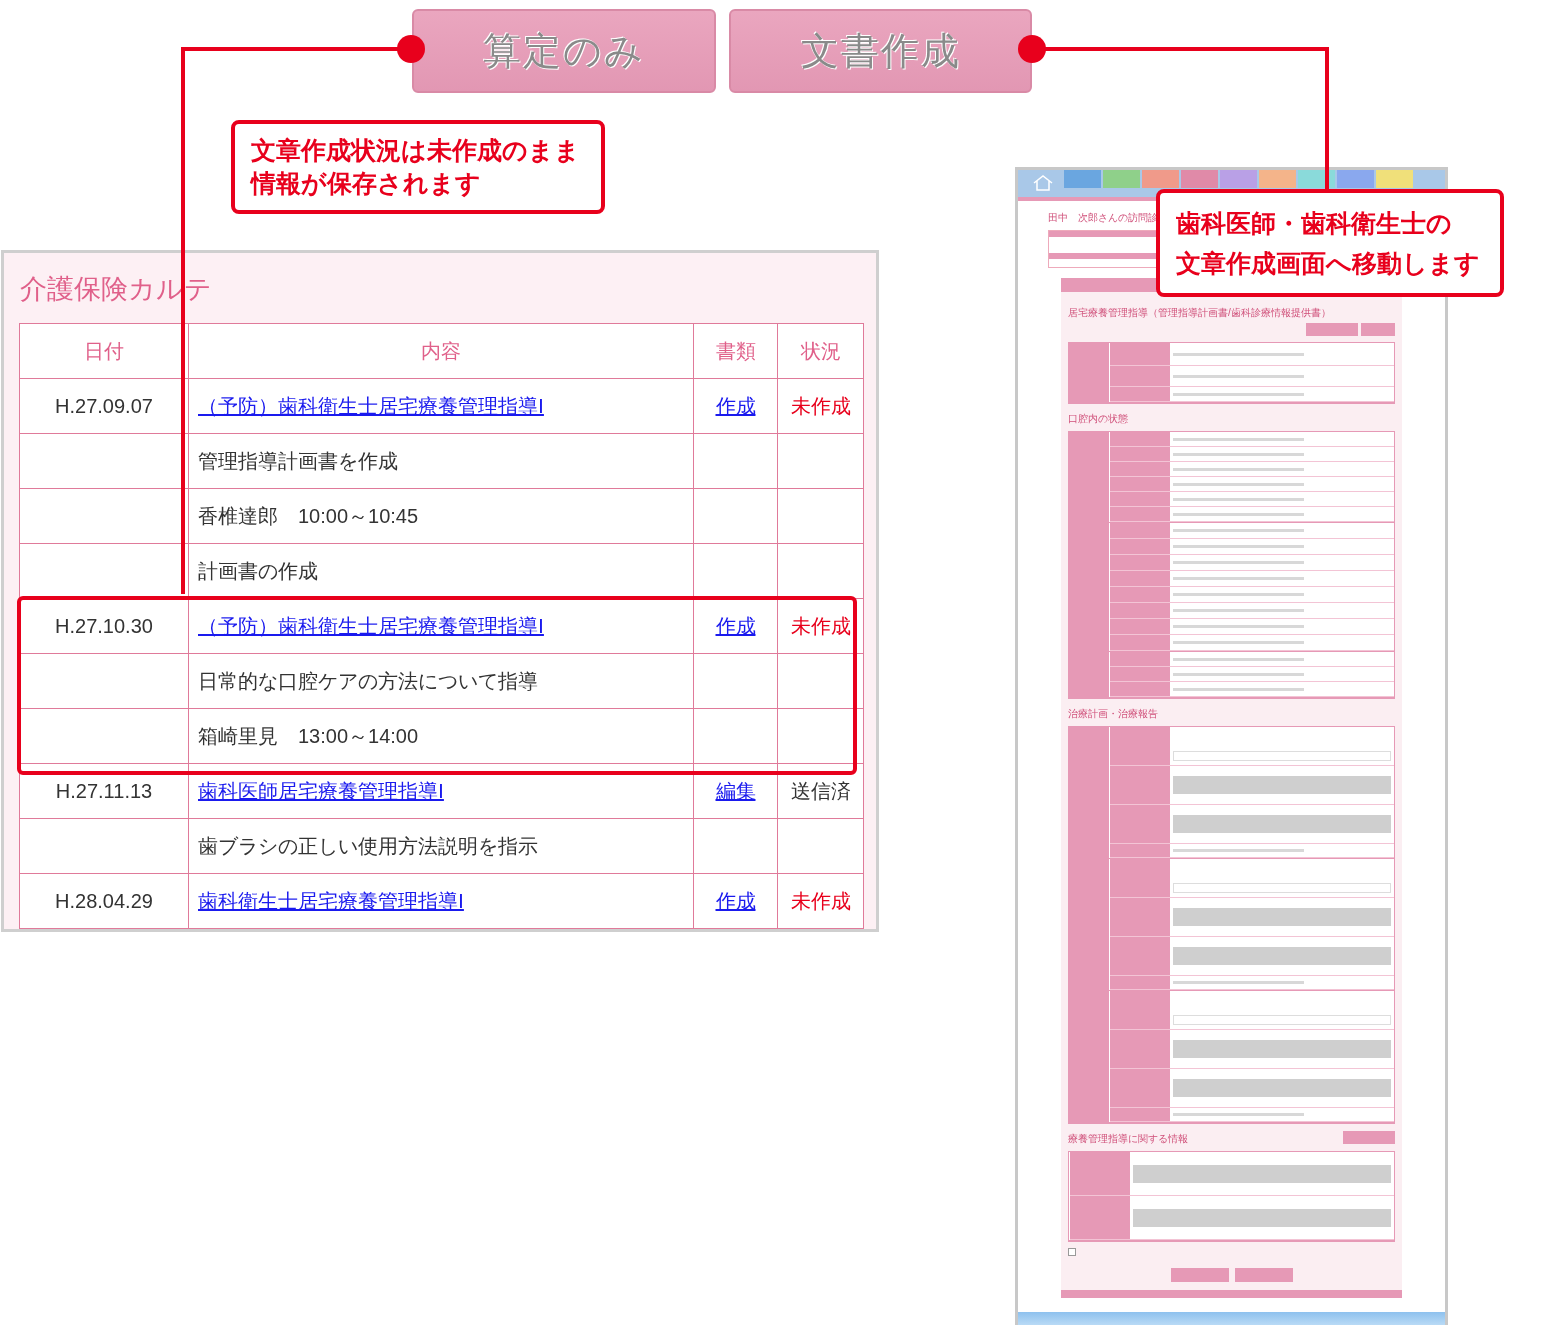  What do you see at coordinates (1072, 1252) in the screenshot?
I see `checkbox` at bounding box center [1072, 1252].